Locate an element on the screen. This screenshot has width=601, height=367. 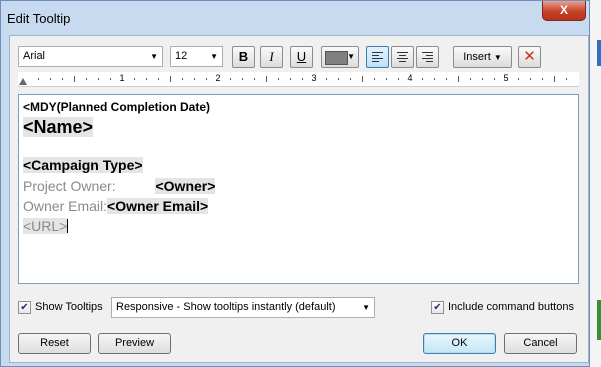
show-tooltips-checkbox: ✔ is located at coordinates (24, 307).